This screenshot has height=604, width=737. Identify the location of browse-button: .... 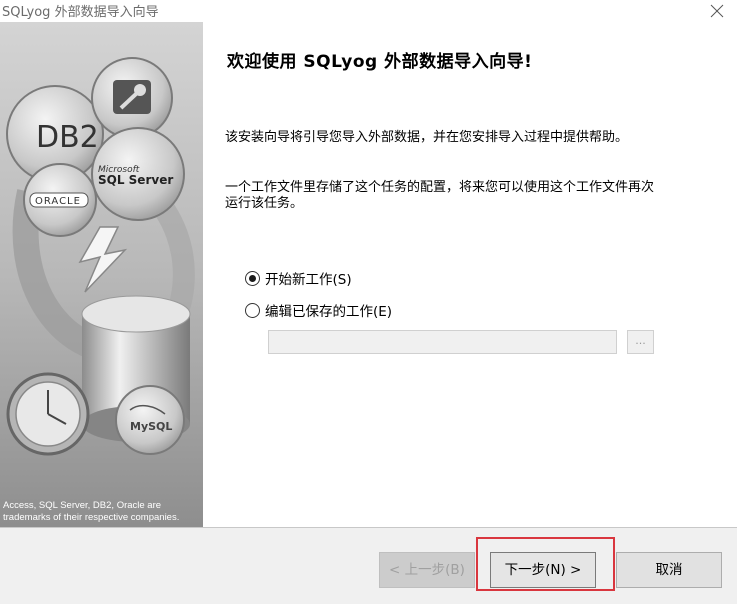
(640, 342).